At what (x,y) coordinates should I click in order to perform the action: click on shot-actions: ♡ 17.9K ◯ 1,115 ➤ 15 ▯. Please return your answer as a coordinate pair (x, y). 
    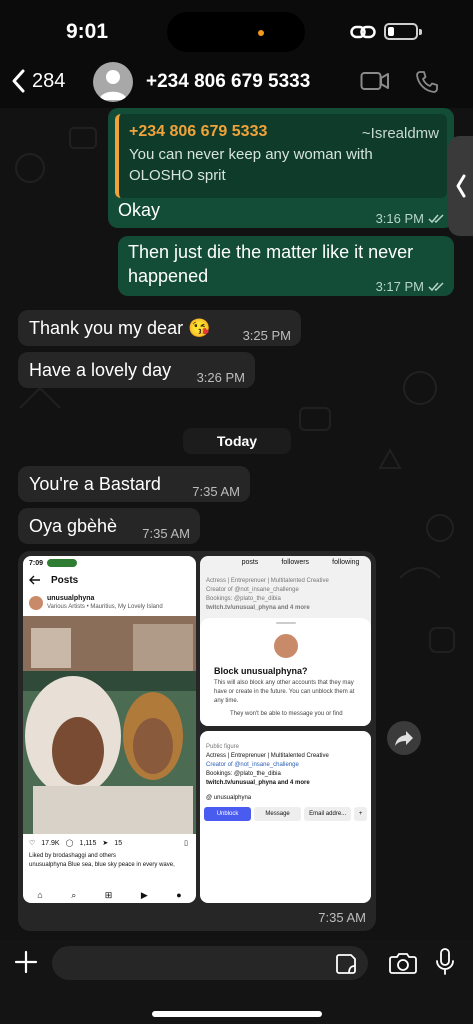
    Looking at the image, I should click on (109, 843).